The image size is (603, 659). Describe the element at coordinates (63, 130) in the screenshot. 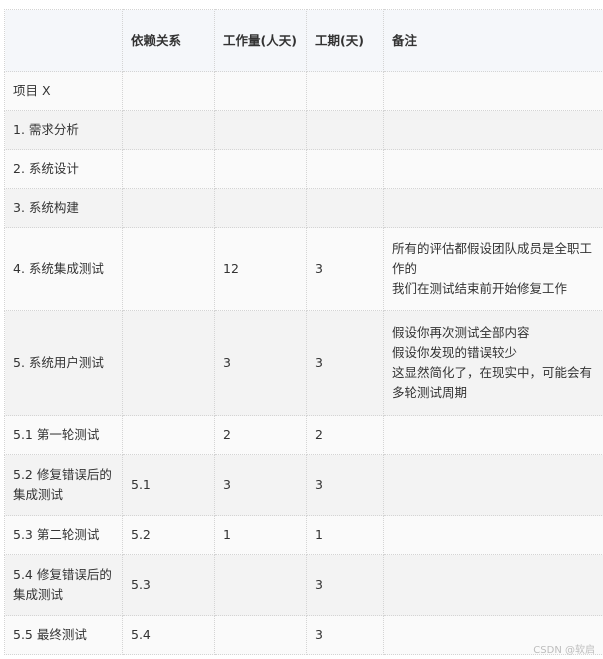

I see `cell-task: 1. 需求分析` at that location.